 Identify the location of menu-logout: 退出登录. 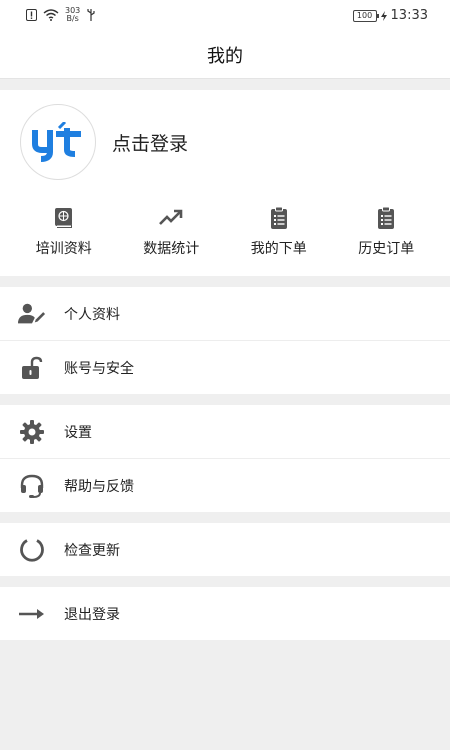
(225, 613).